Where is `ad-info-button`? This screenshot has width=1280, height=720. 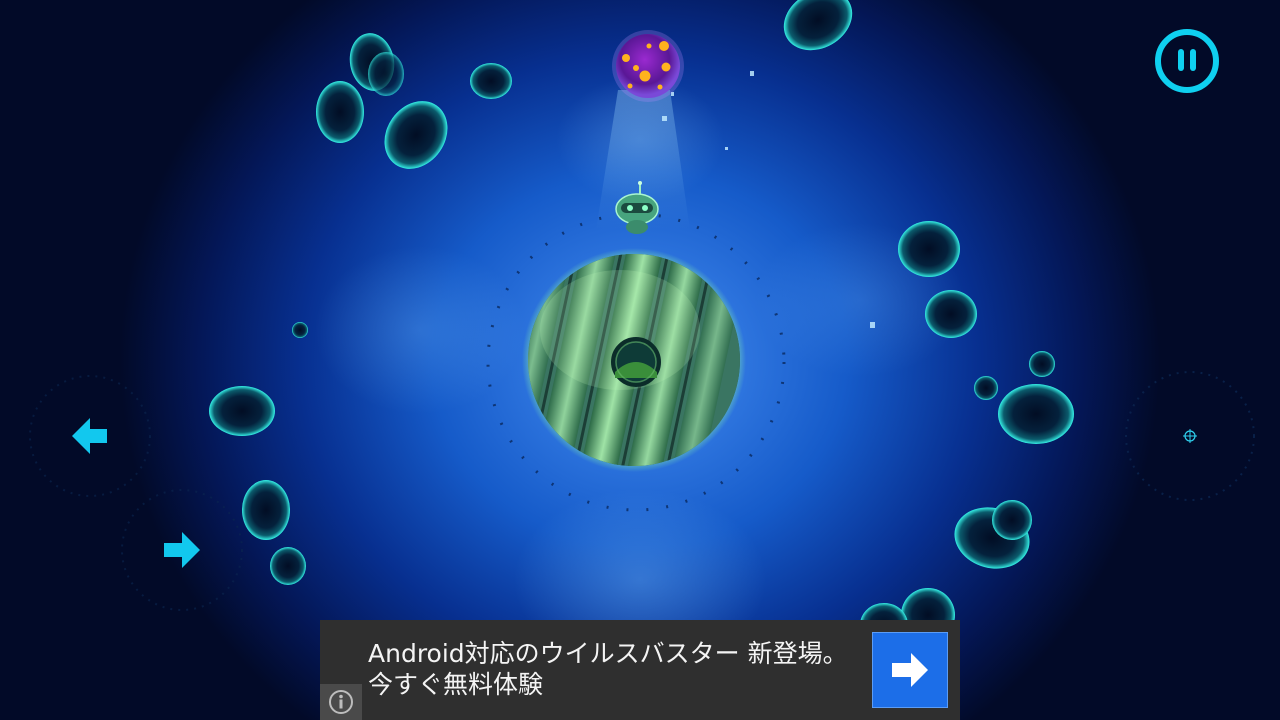 ad-info-button is located at coordinates (341, 702).